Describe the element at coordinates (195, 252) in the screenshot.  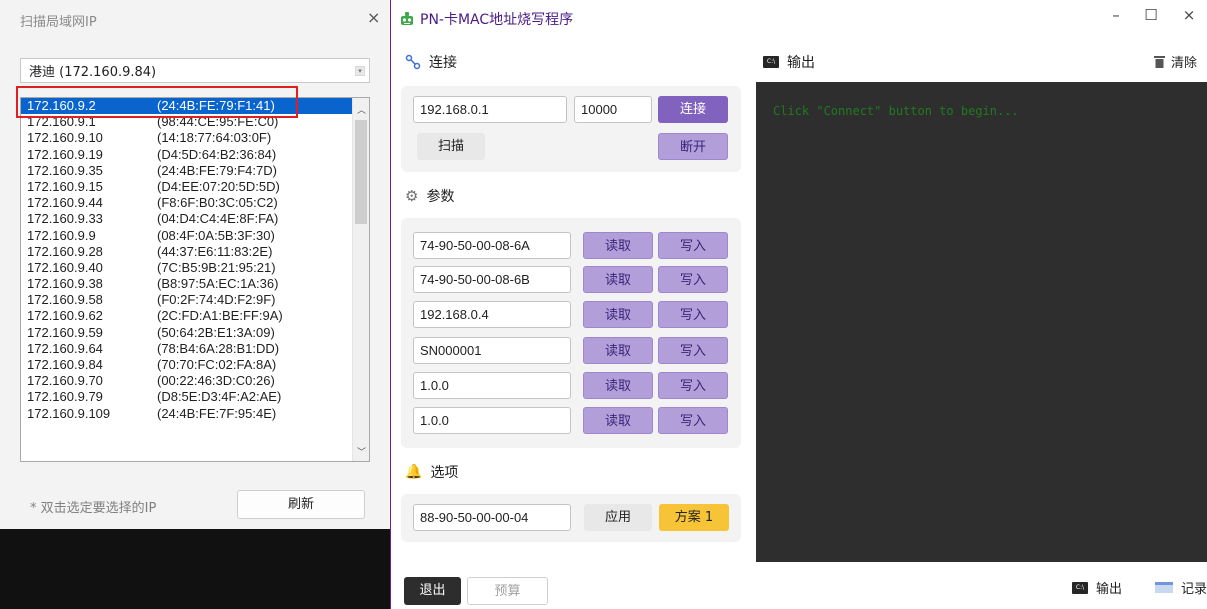
I see `list-item: 172.160.9.28 (44:37:E6:11:83:2E)` at that location.